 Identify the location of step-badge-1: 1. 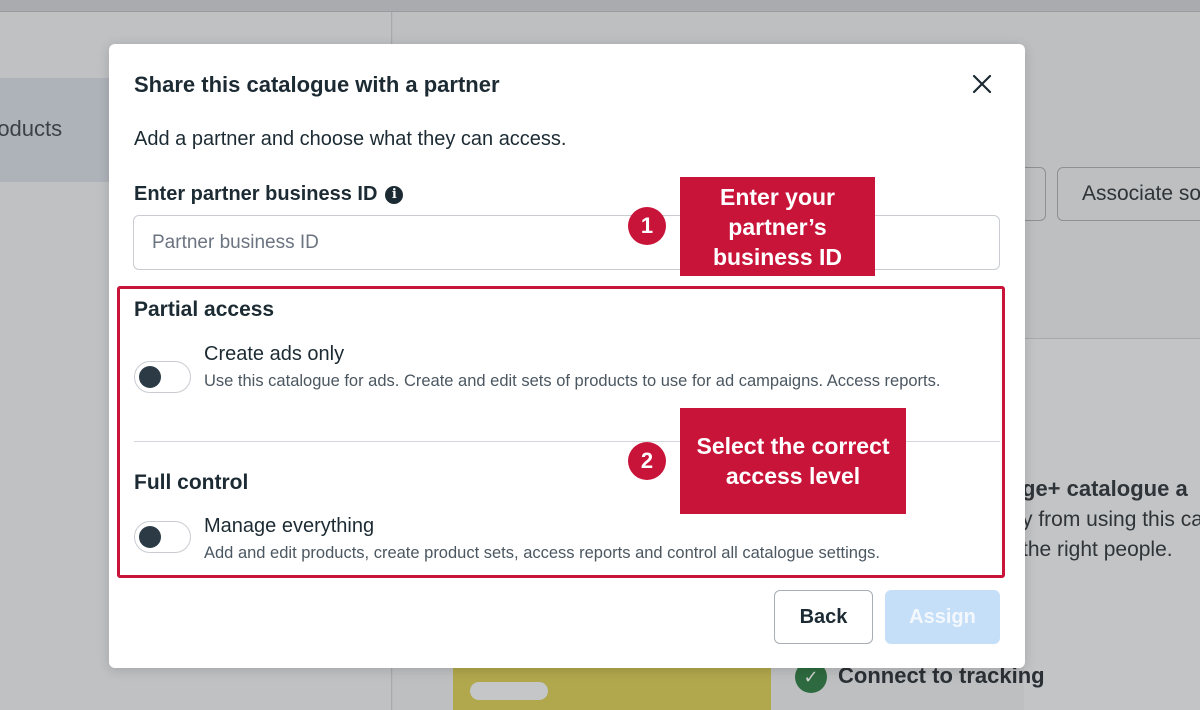
(647, 226).